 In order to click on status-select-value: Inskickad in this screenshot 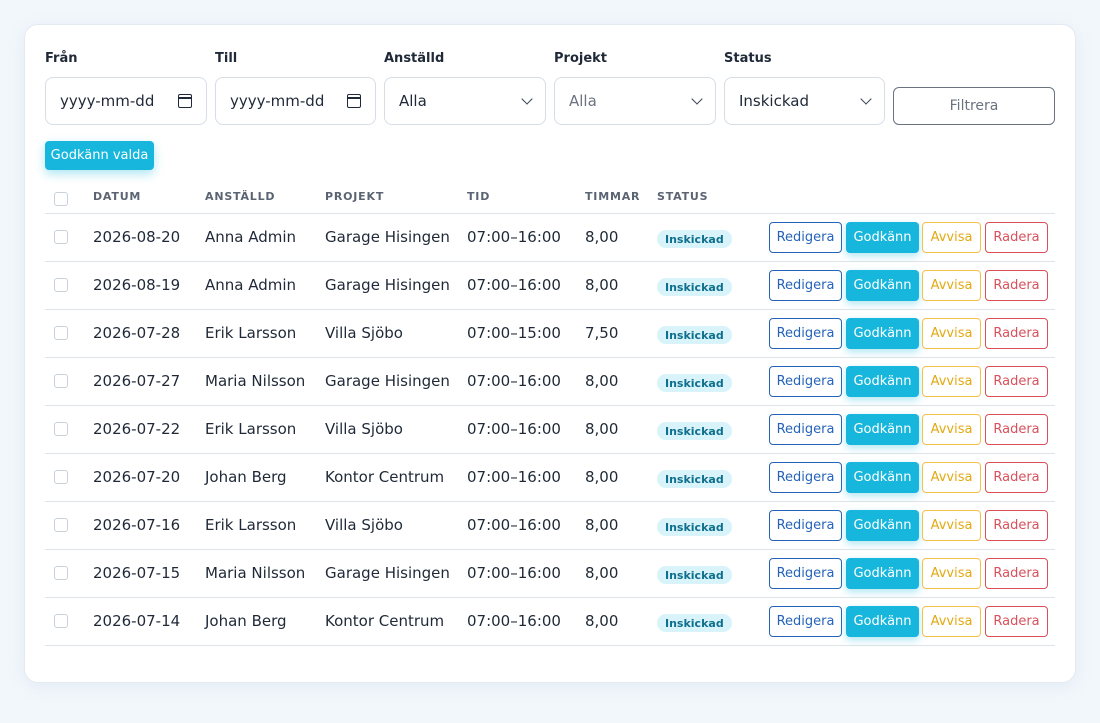, I will do `click(774, 101)`.